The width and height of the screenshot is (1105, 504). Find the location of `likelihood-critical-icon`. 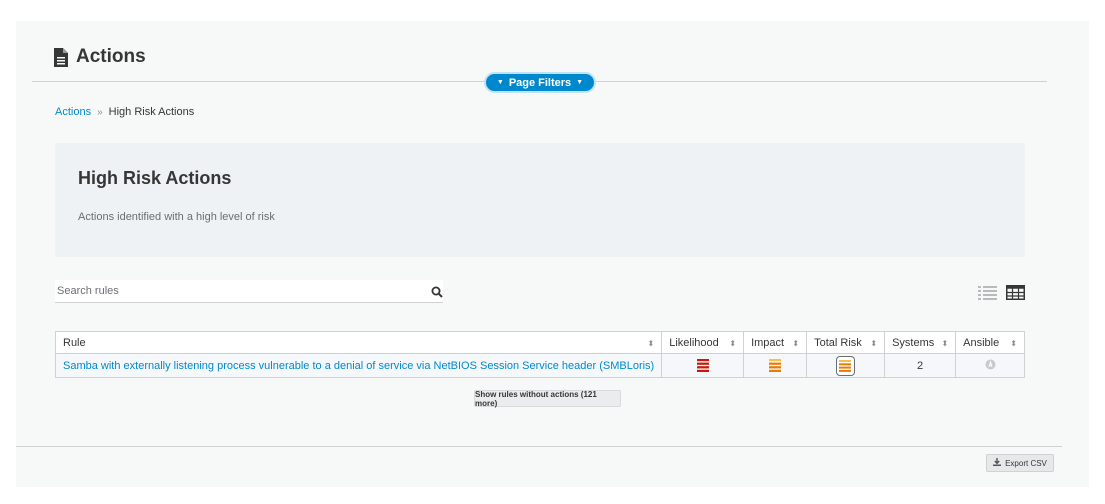

likelihood-critical-icon is located at coordinates (703, 365).